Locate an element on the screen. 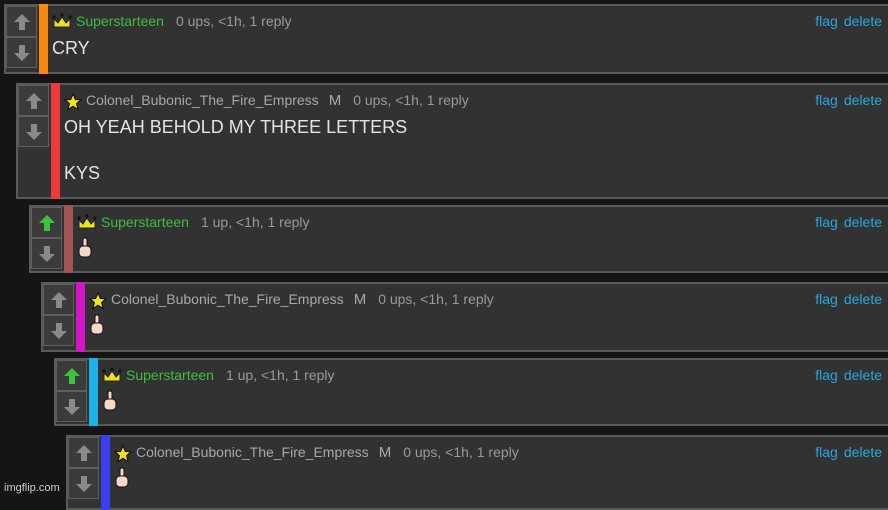 This screenshot has width=888, height=510. watermark: imgflip.com is located at coordinates (32, 488).